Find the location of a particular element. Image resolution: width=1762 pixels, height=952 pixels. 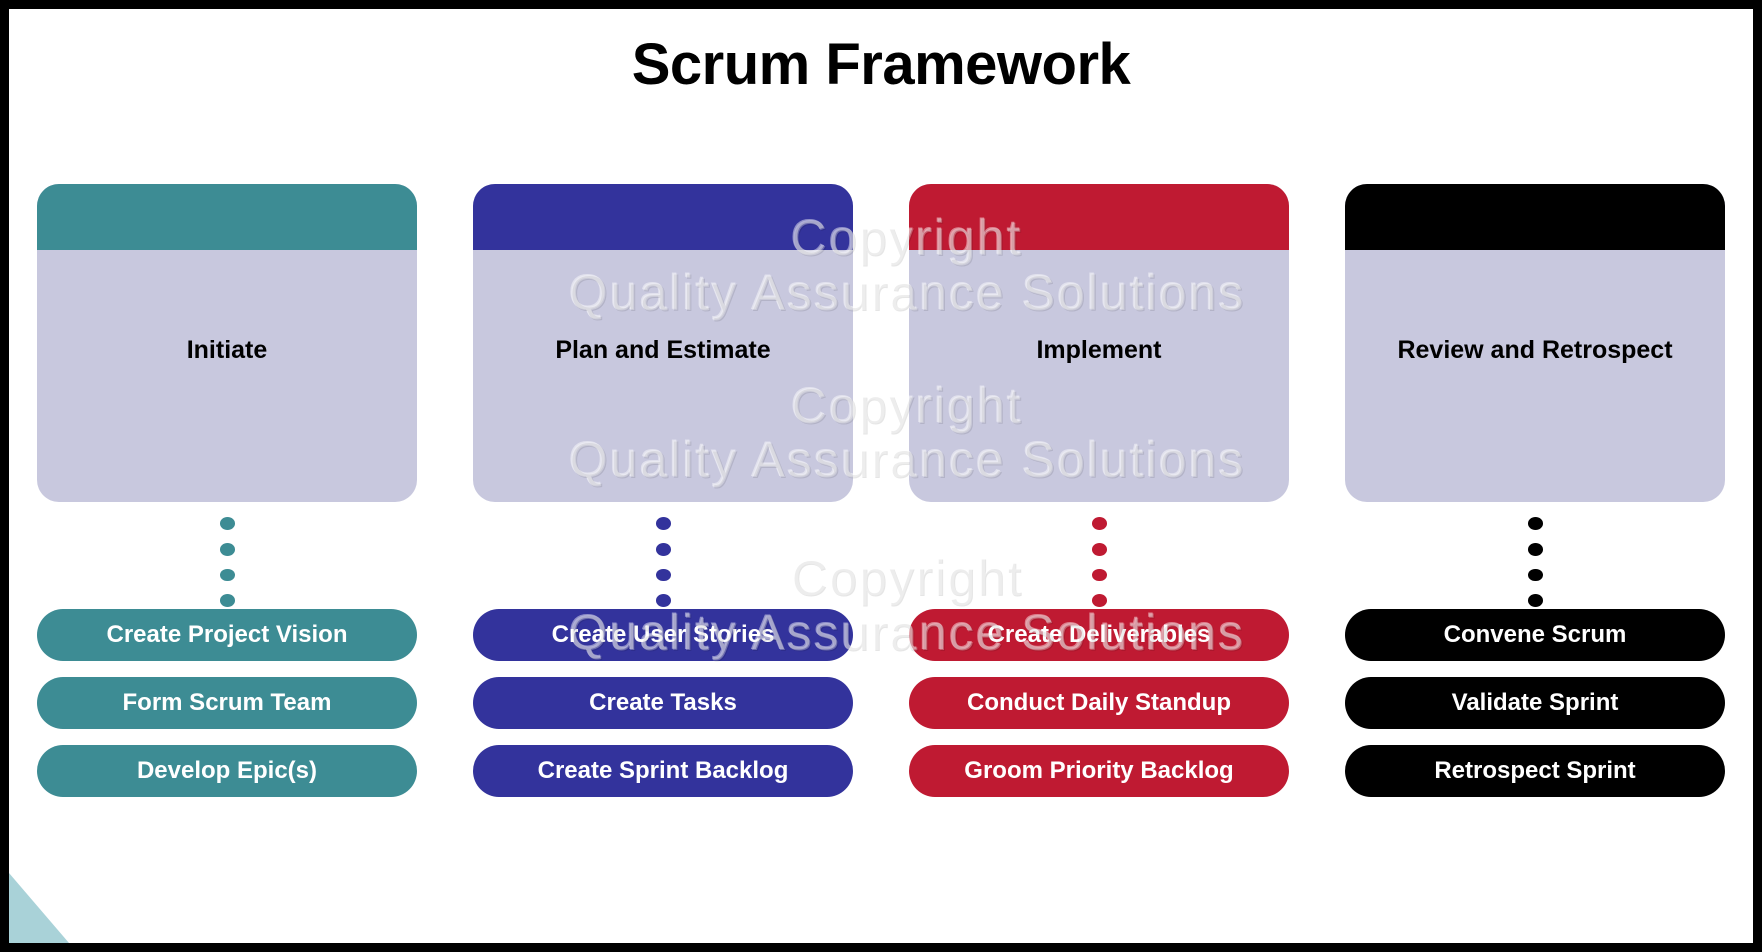

phase-step-pill: Create Sprint Backlog is located at coordinates (663, 771).